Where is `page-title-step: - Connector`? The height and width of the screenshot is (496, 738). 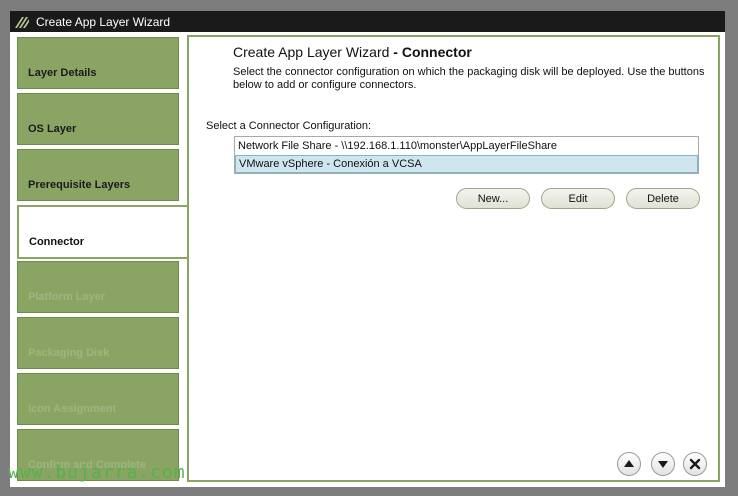 page-title-step: - Connector is located at coordinates (430, 52).